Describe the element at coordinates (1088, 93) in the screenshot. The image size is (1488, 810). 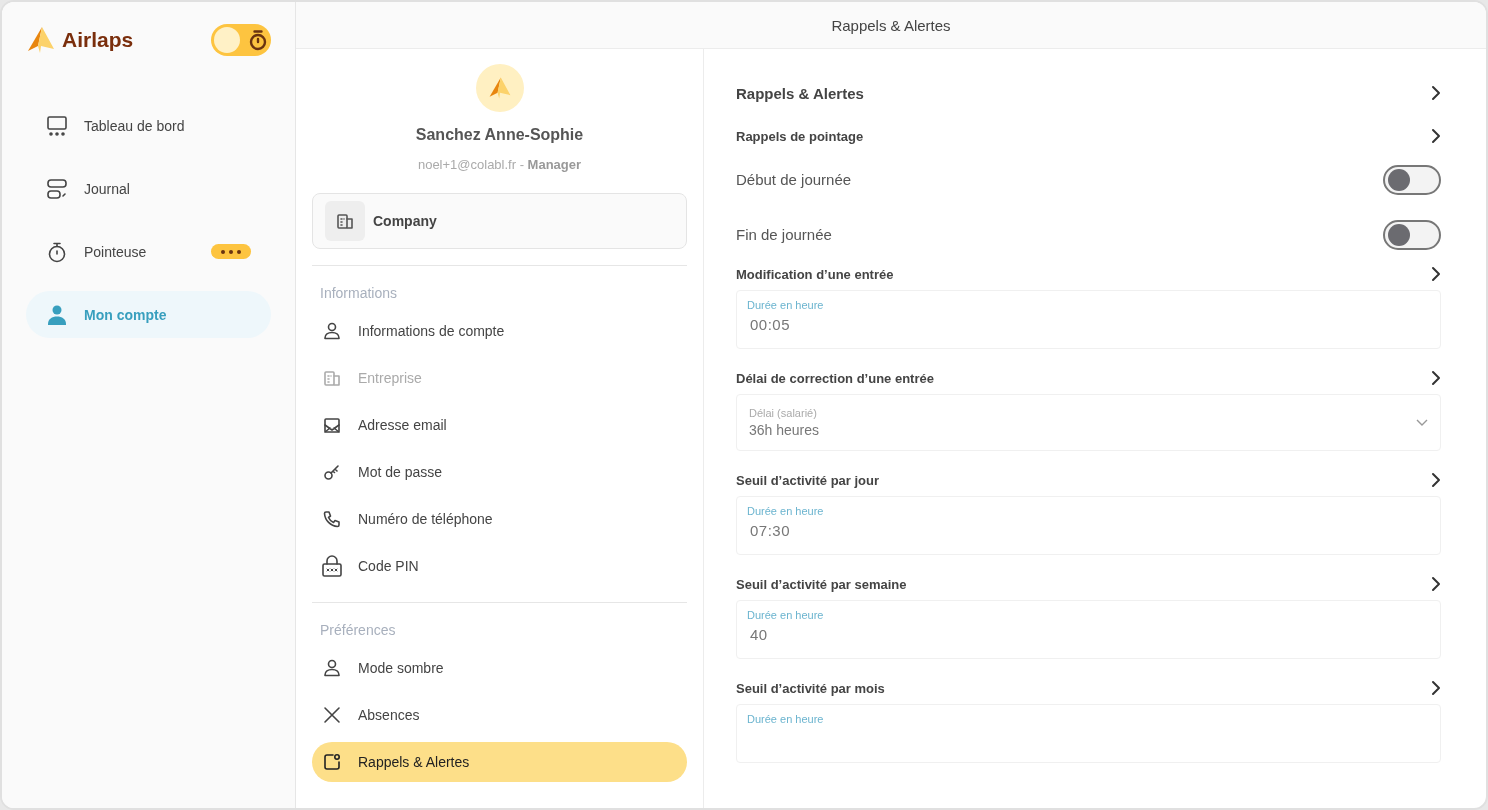
I see `setting-row: Rappels & Alertes` at that location.